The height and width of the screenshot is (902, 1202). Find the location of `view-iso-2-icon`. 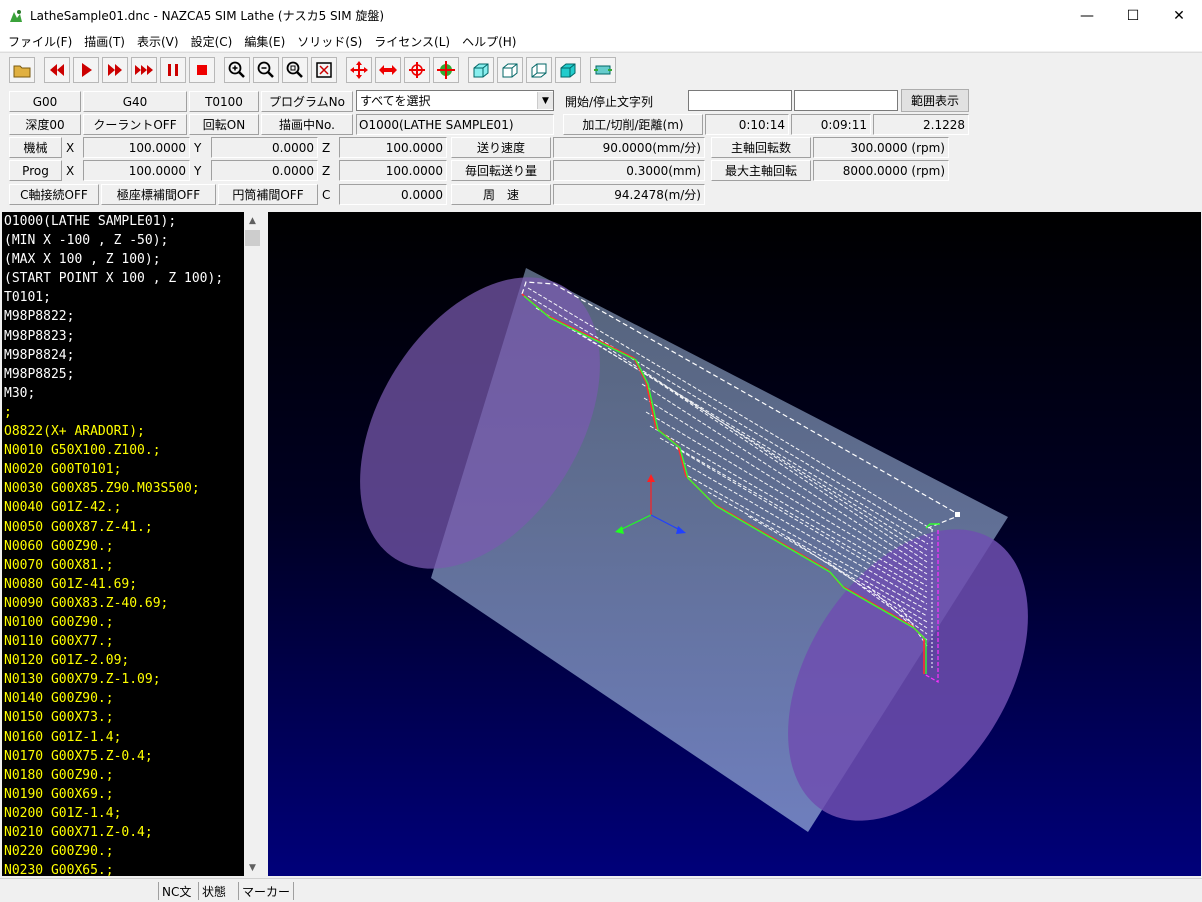

view-iso-2-icon is located at coordinates (510, 69).